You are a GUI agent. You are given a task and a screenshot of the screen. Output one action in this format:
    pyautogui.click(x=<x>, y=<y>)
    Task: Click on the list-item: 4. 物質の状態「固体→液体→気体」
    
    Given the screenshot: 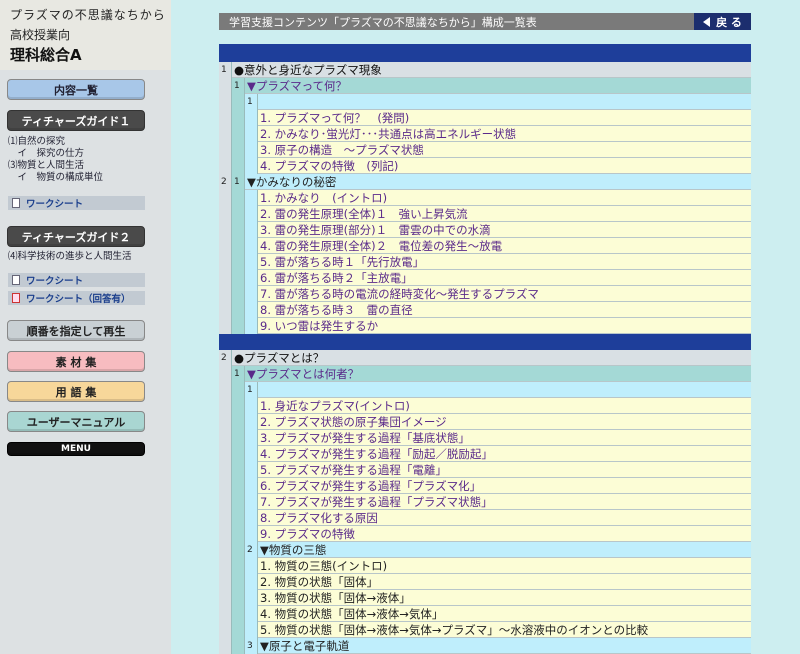 What is the action you would take?
    pyautogui.click(x=485, y=614)
    